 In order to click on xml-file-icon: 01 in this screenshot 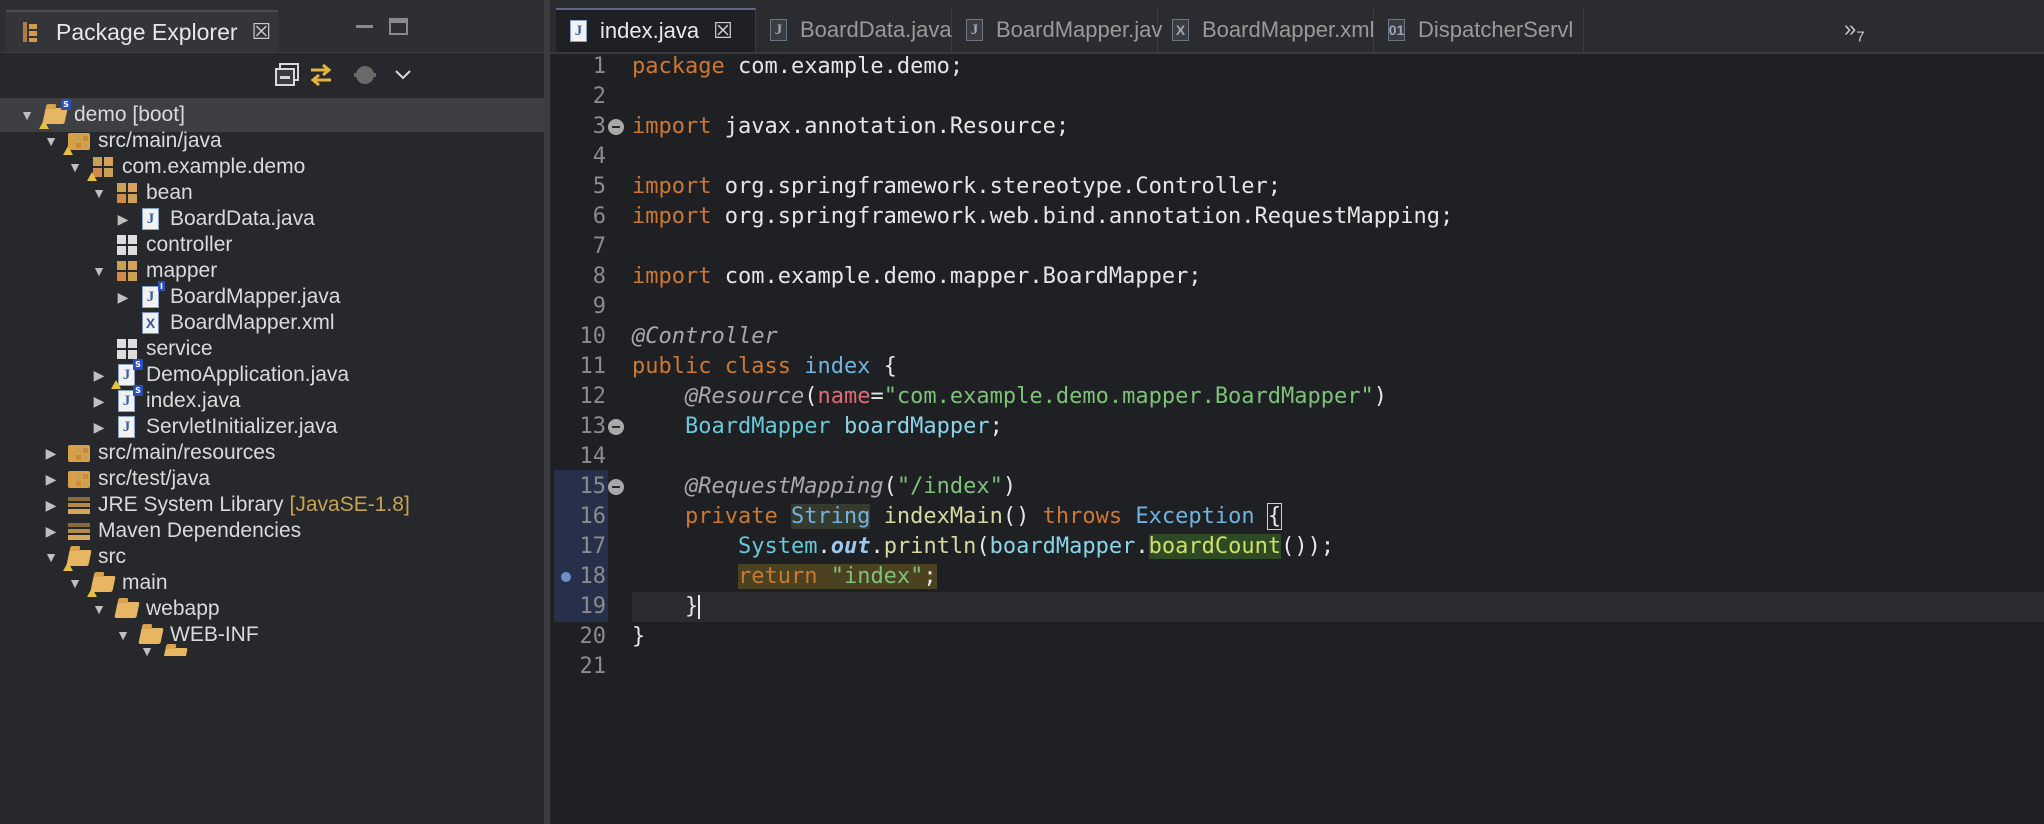, I will do `click(1397, 30)`.